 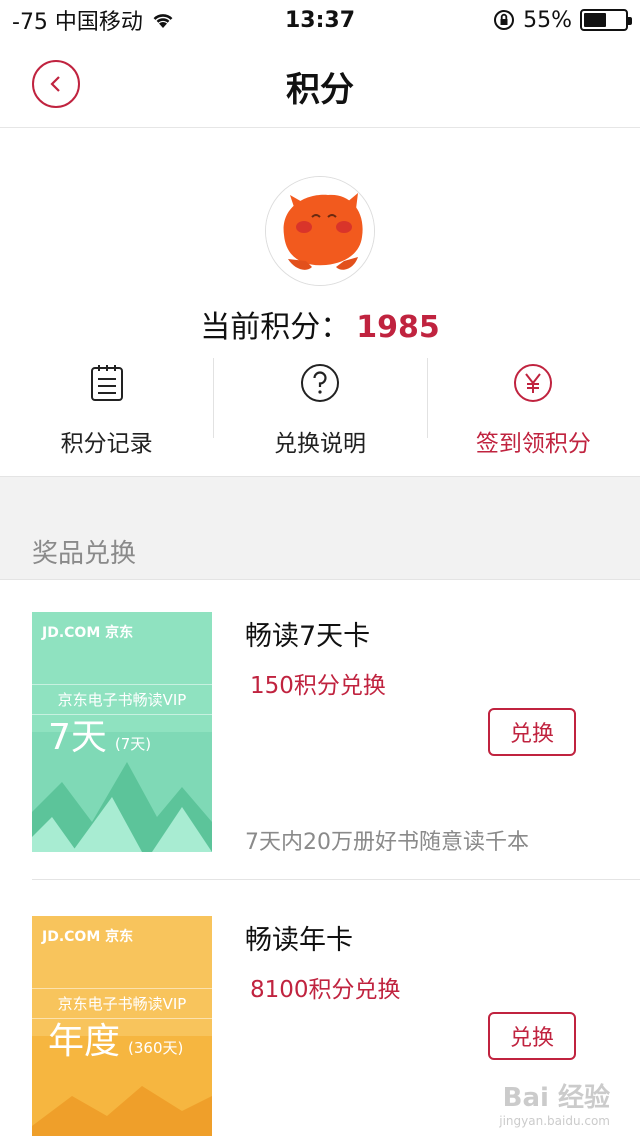 I want to click on product-description: 7天内20万册好书随意读千本, so click(x=387, y=842).